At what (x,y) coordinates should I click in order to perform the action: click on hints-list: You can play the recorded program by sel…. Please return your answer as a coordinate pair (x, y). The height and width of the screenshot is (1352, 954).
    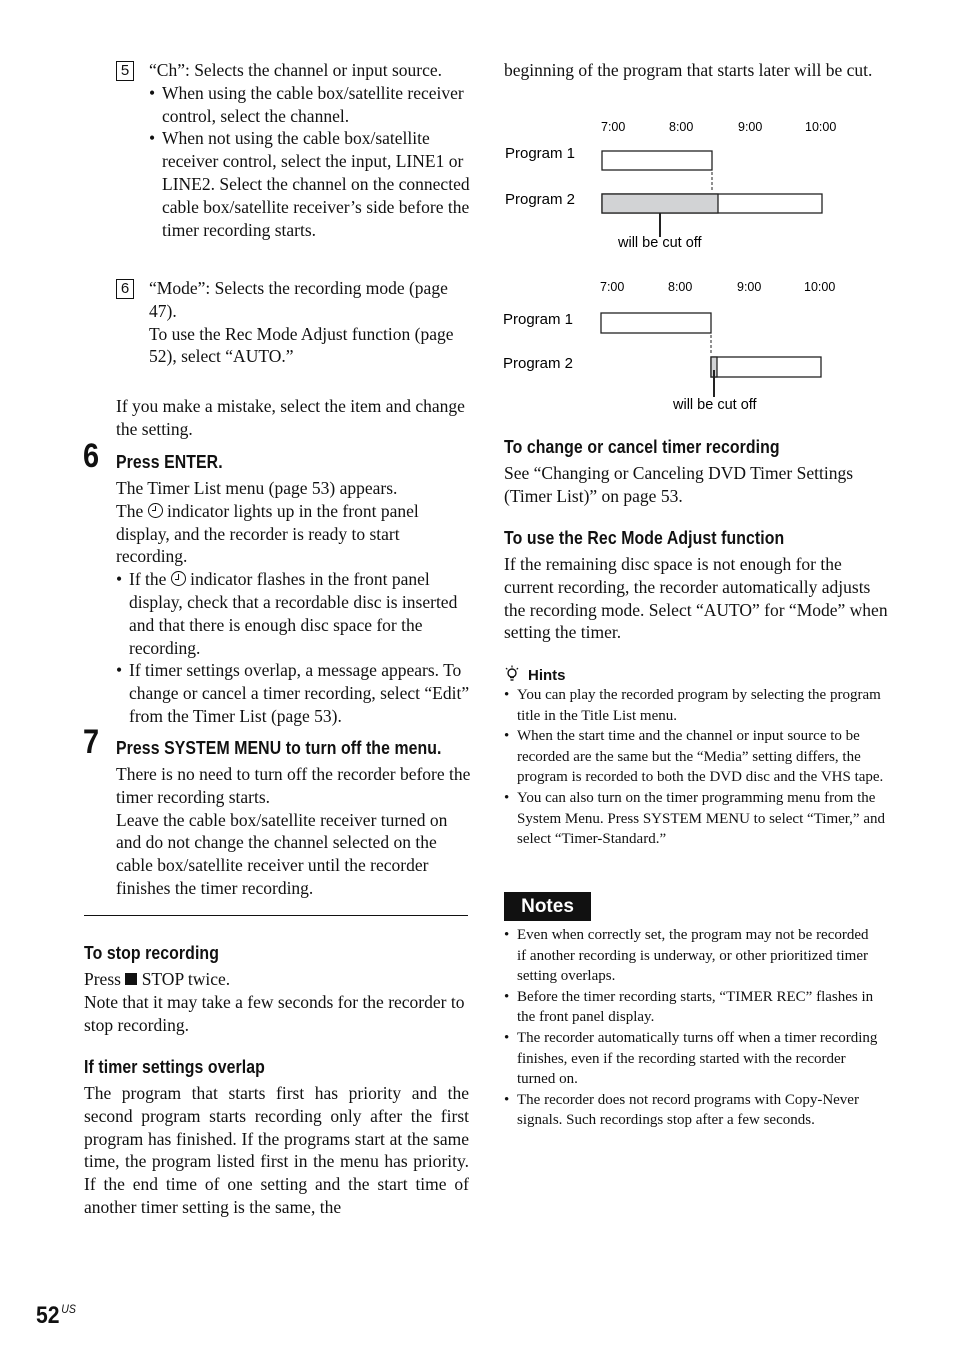
    Looking at the image, I should click on (696, 767).